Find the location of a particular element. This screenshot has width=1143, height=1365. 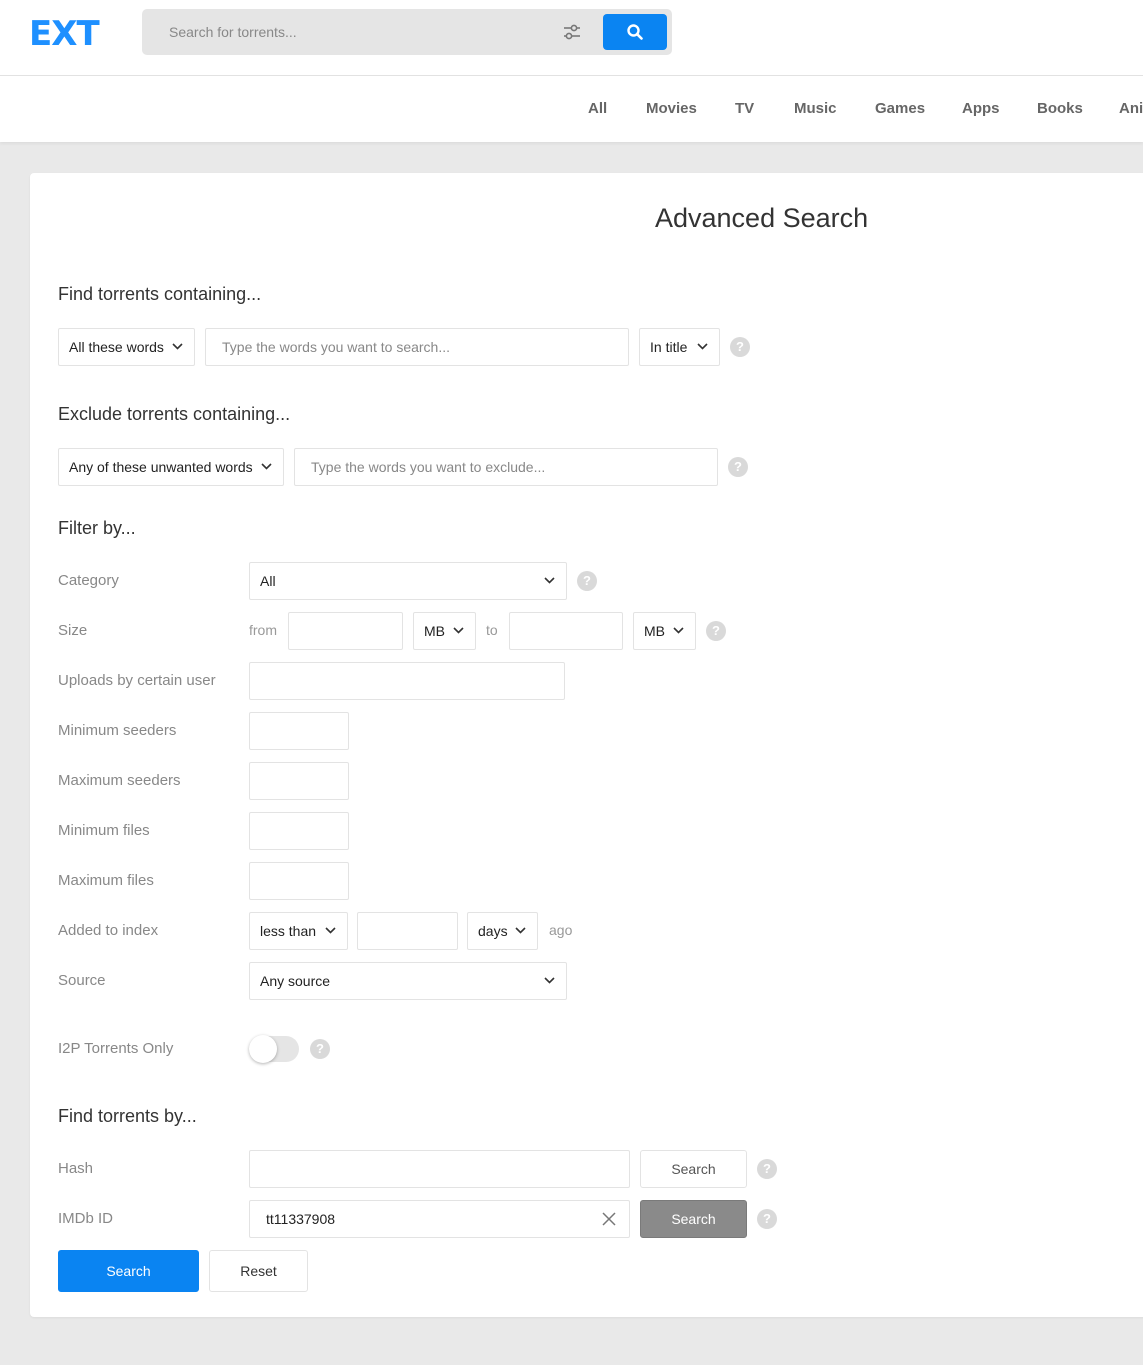

size-to-label: to is located at coordinates (492, 630).